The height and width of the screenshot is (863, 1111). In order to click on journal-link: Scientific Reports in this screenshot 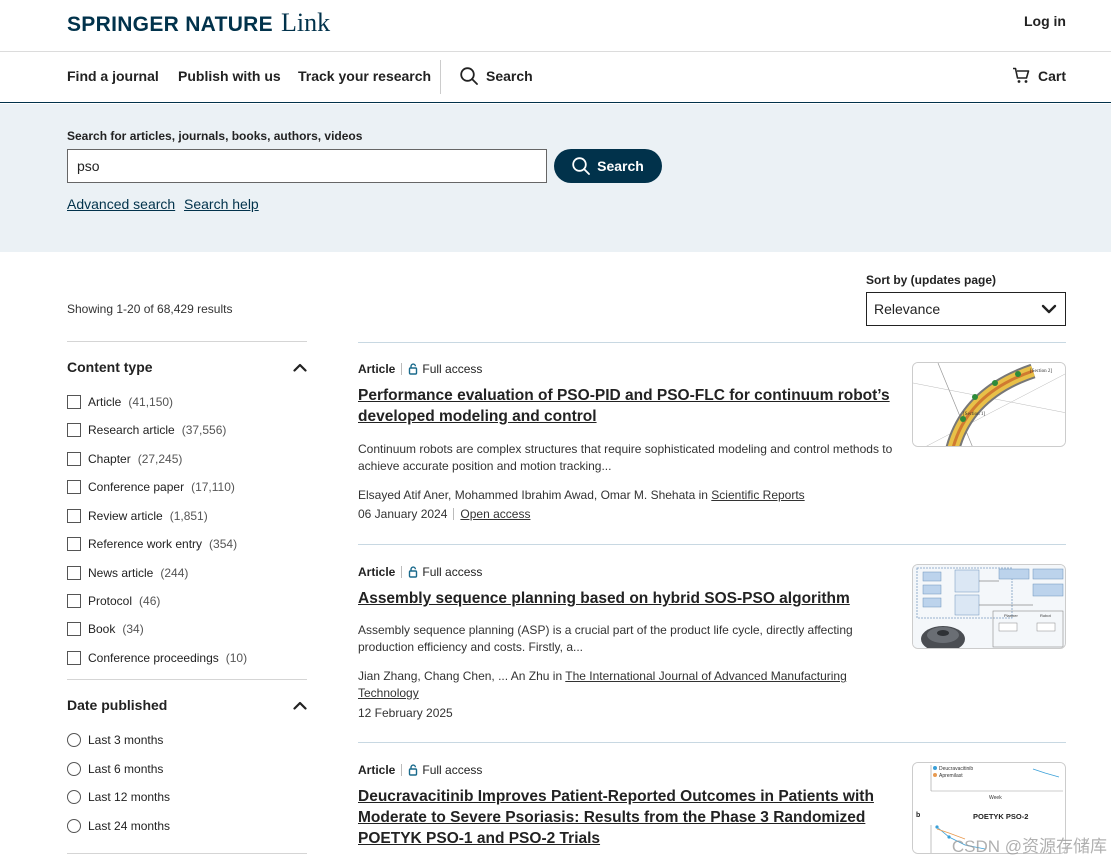, I will do `click(757, 495)`.